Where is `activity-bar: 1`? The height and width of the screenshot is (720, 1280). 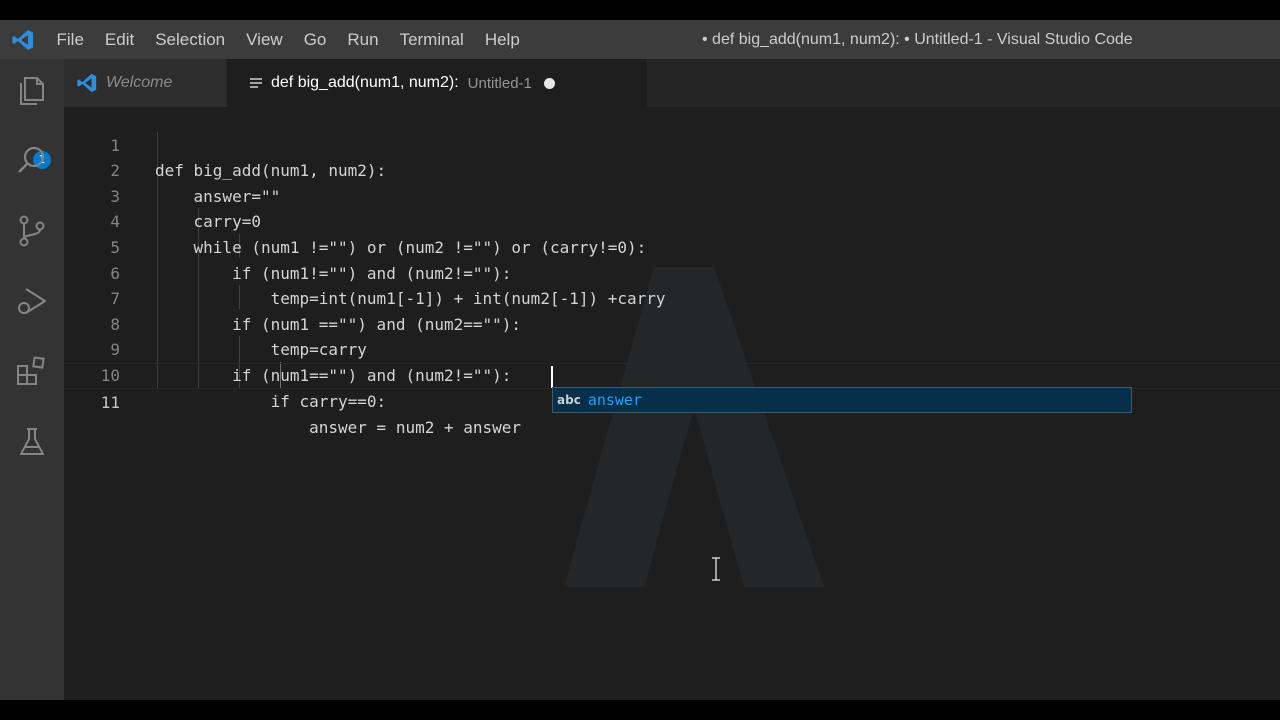
activity-bar: 1 is located at coordinates (32, 379).